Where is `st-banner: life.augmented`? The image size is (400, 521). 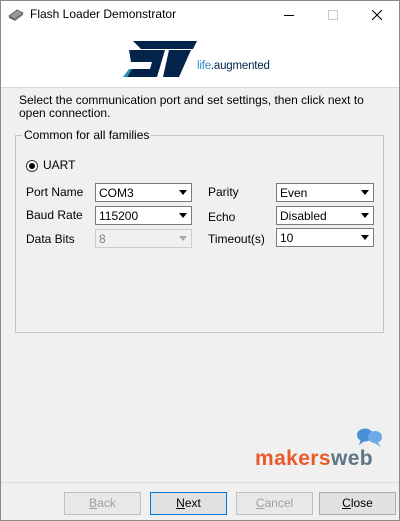
st-banner: life.augmented is located at coordinates (200, 58).